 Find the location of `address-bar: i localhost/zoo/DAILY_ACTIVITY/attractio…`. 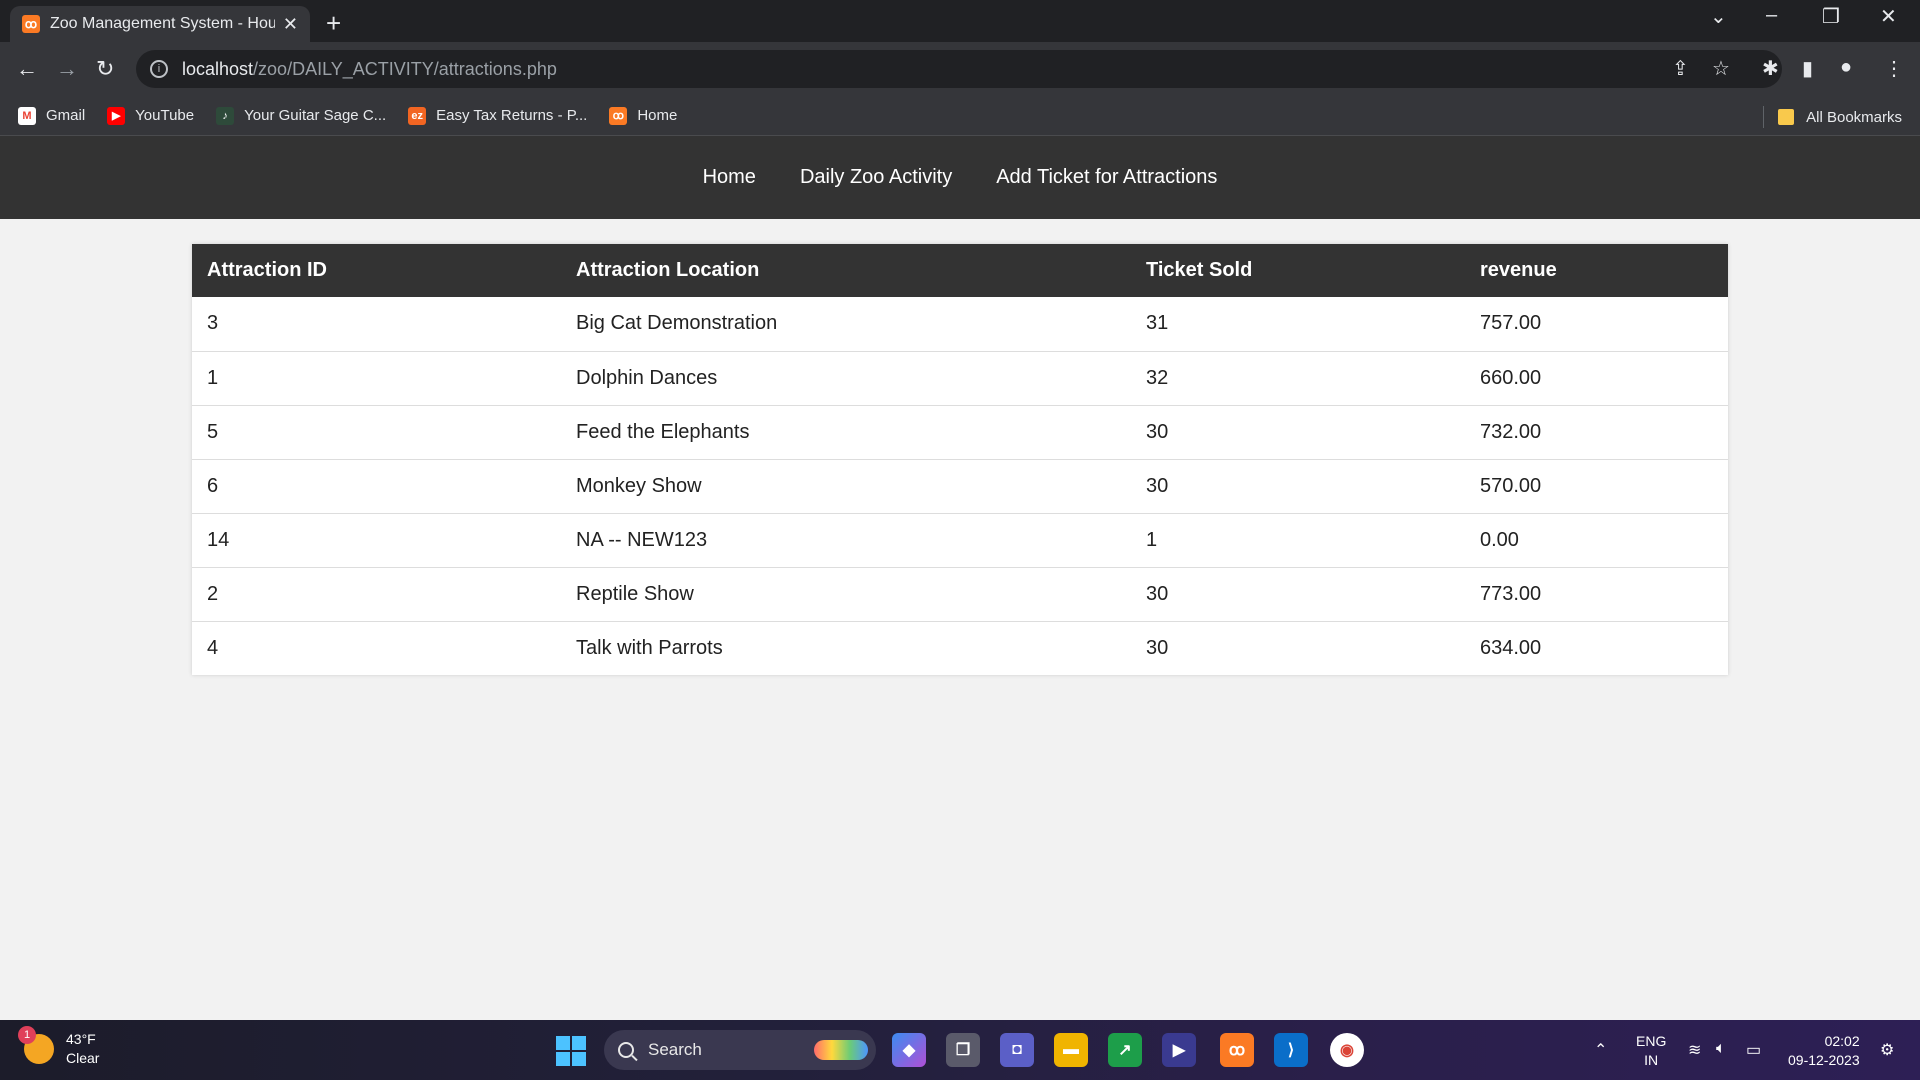

address-bar: i localhost/zoo/DAILY_ACTIVITY/attractio… is located at coordinates (959, 69).